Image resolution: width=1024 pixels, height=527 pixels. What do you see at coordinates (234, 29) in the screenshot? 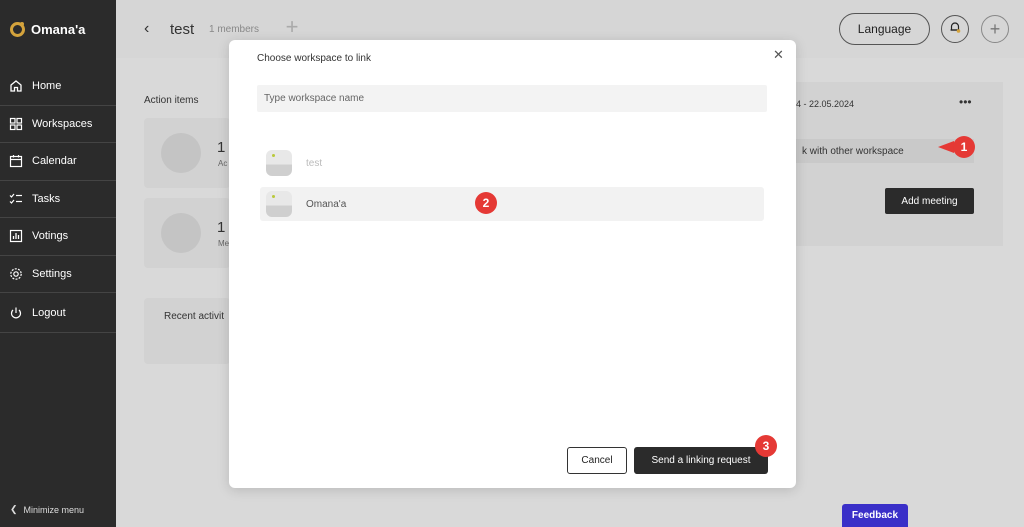
I see `members-count: 1 members` at bounding box center [234, 29].